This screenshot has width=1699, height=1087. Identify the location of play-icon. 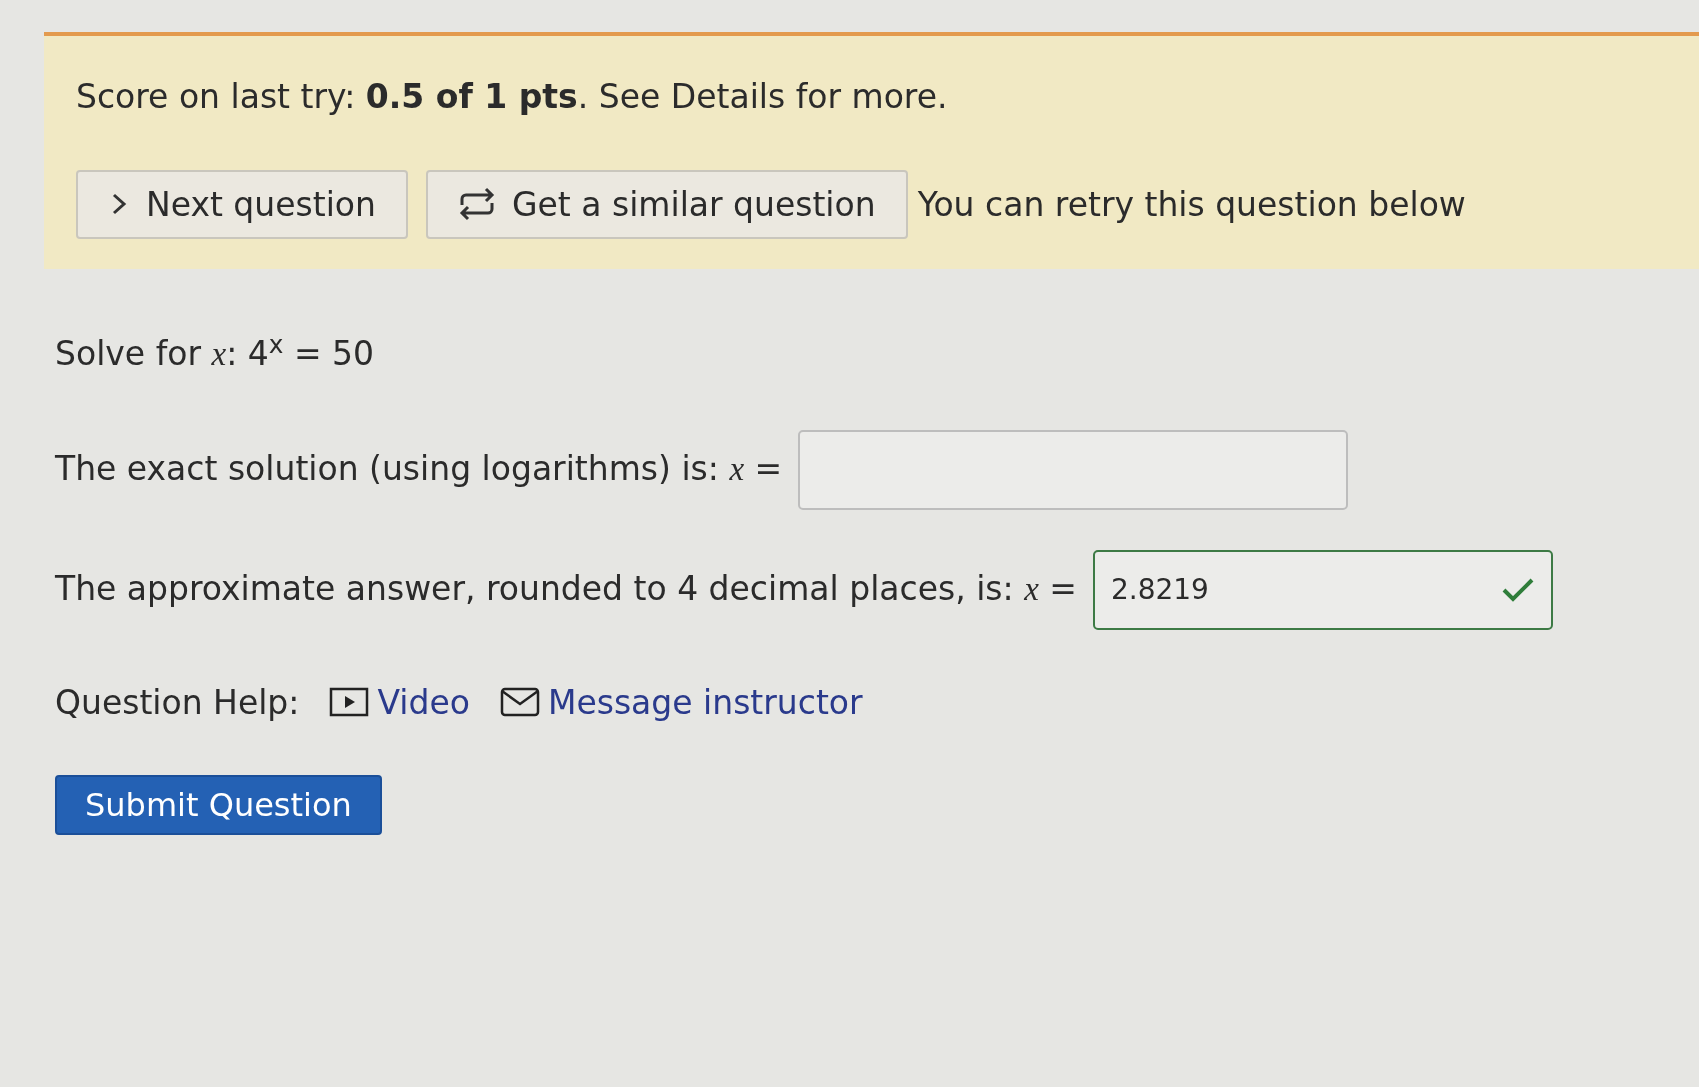
(349, 702).